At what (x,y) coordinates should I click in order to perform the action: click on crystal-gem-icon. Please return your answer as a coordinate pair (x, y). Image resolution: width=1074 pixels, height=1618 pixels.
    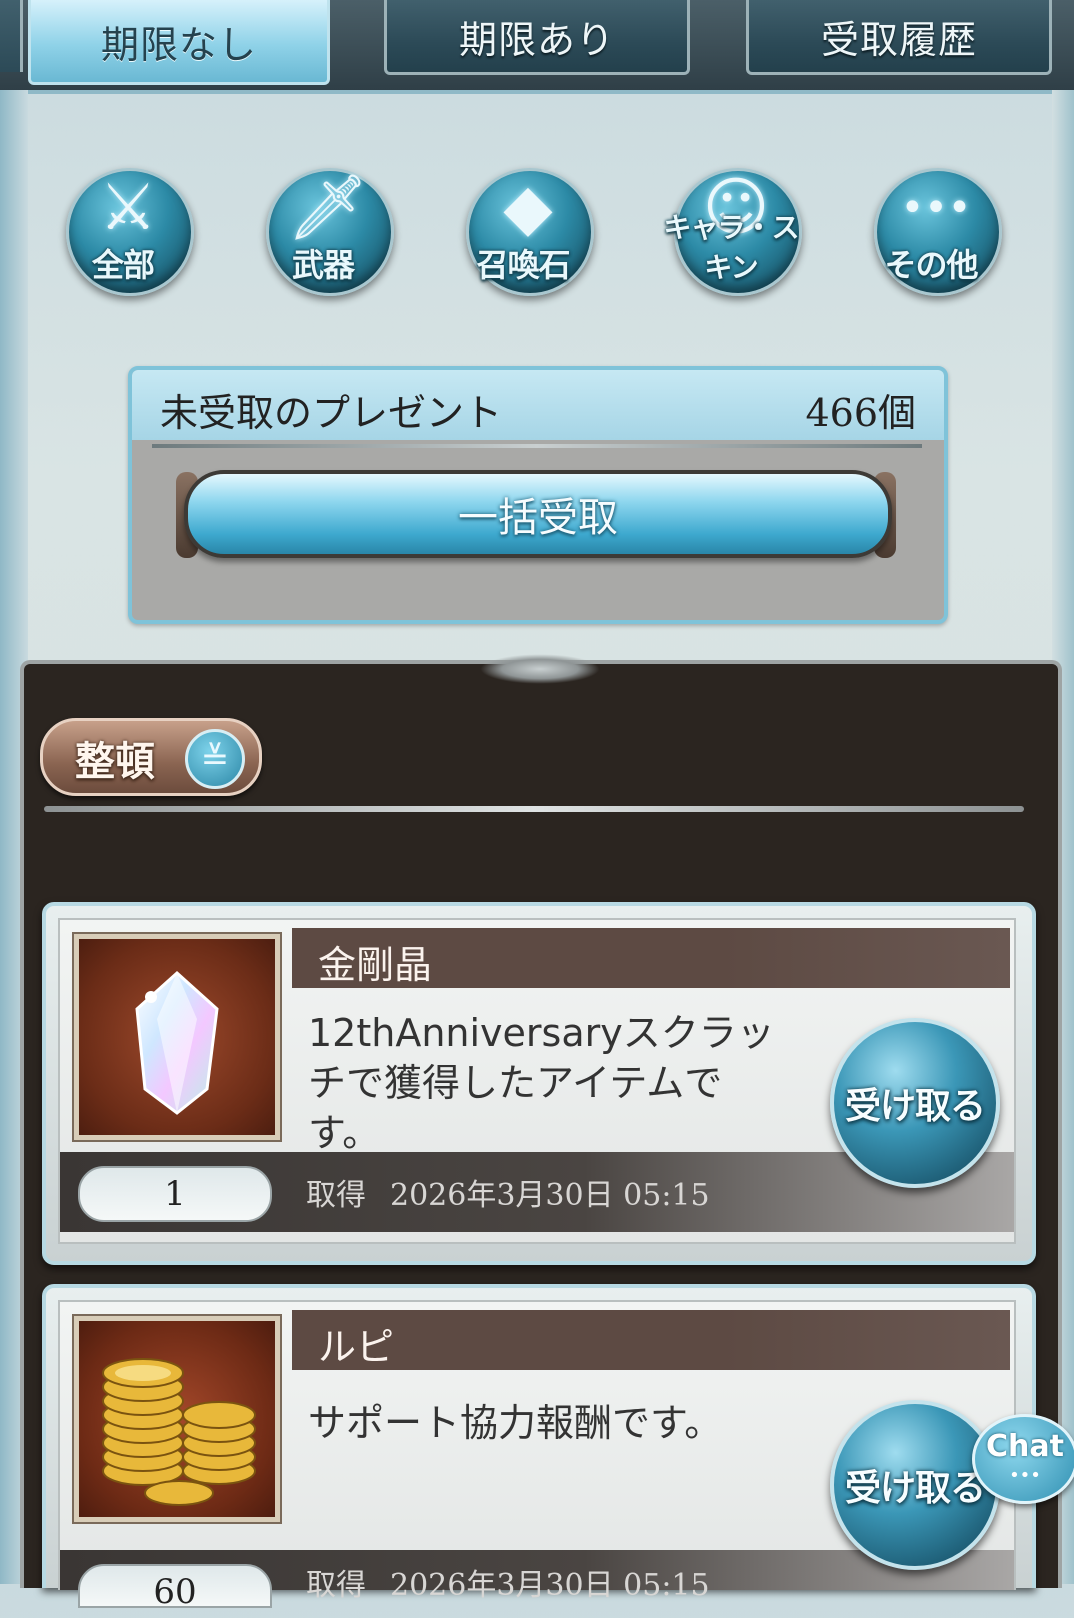
    Looking at the image, I should click on (177, 1037).